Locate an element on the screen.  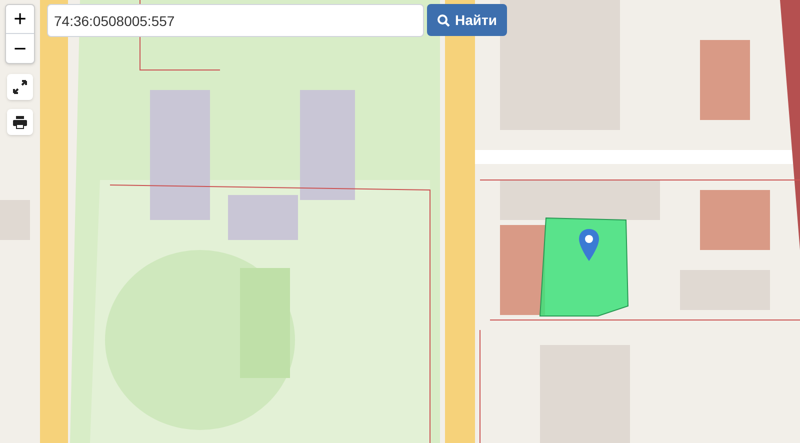
search-field: 74:36:0508005:557 is located at coordinates (235, 20).